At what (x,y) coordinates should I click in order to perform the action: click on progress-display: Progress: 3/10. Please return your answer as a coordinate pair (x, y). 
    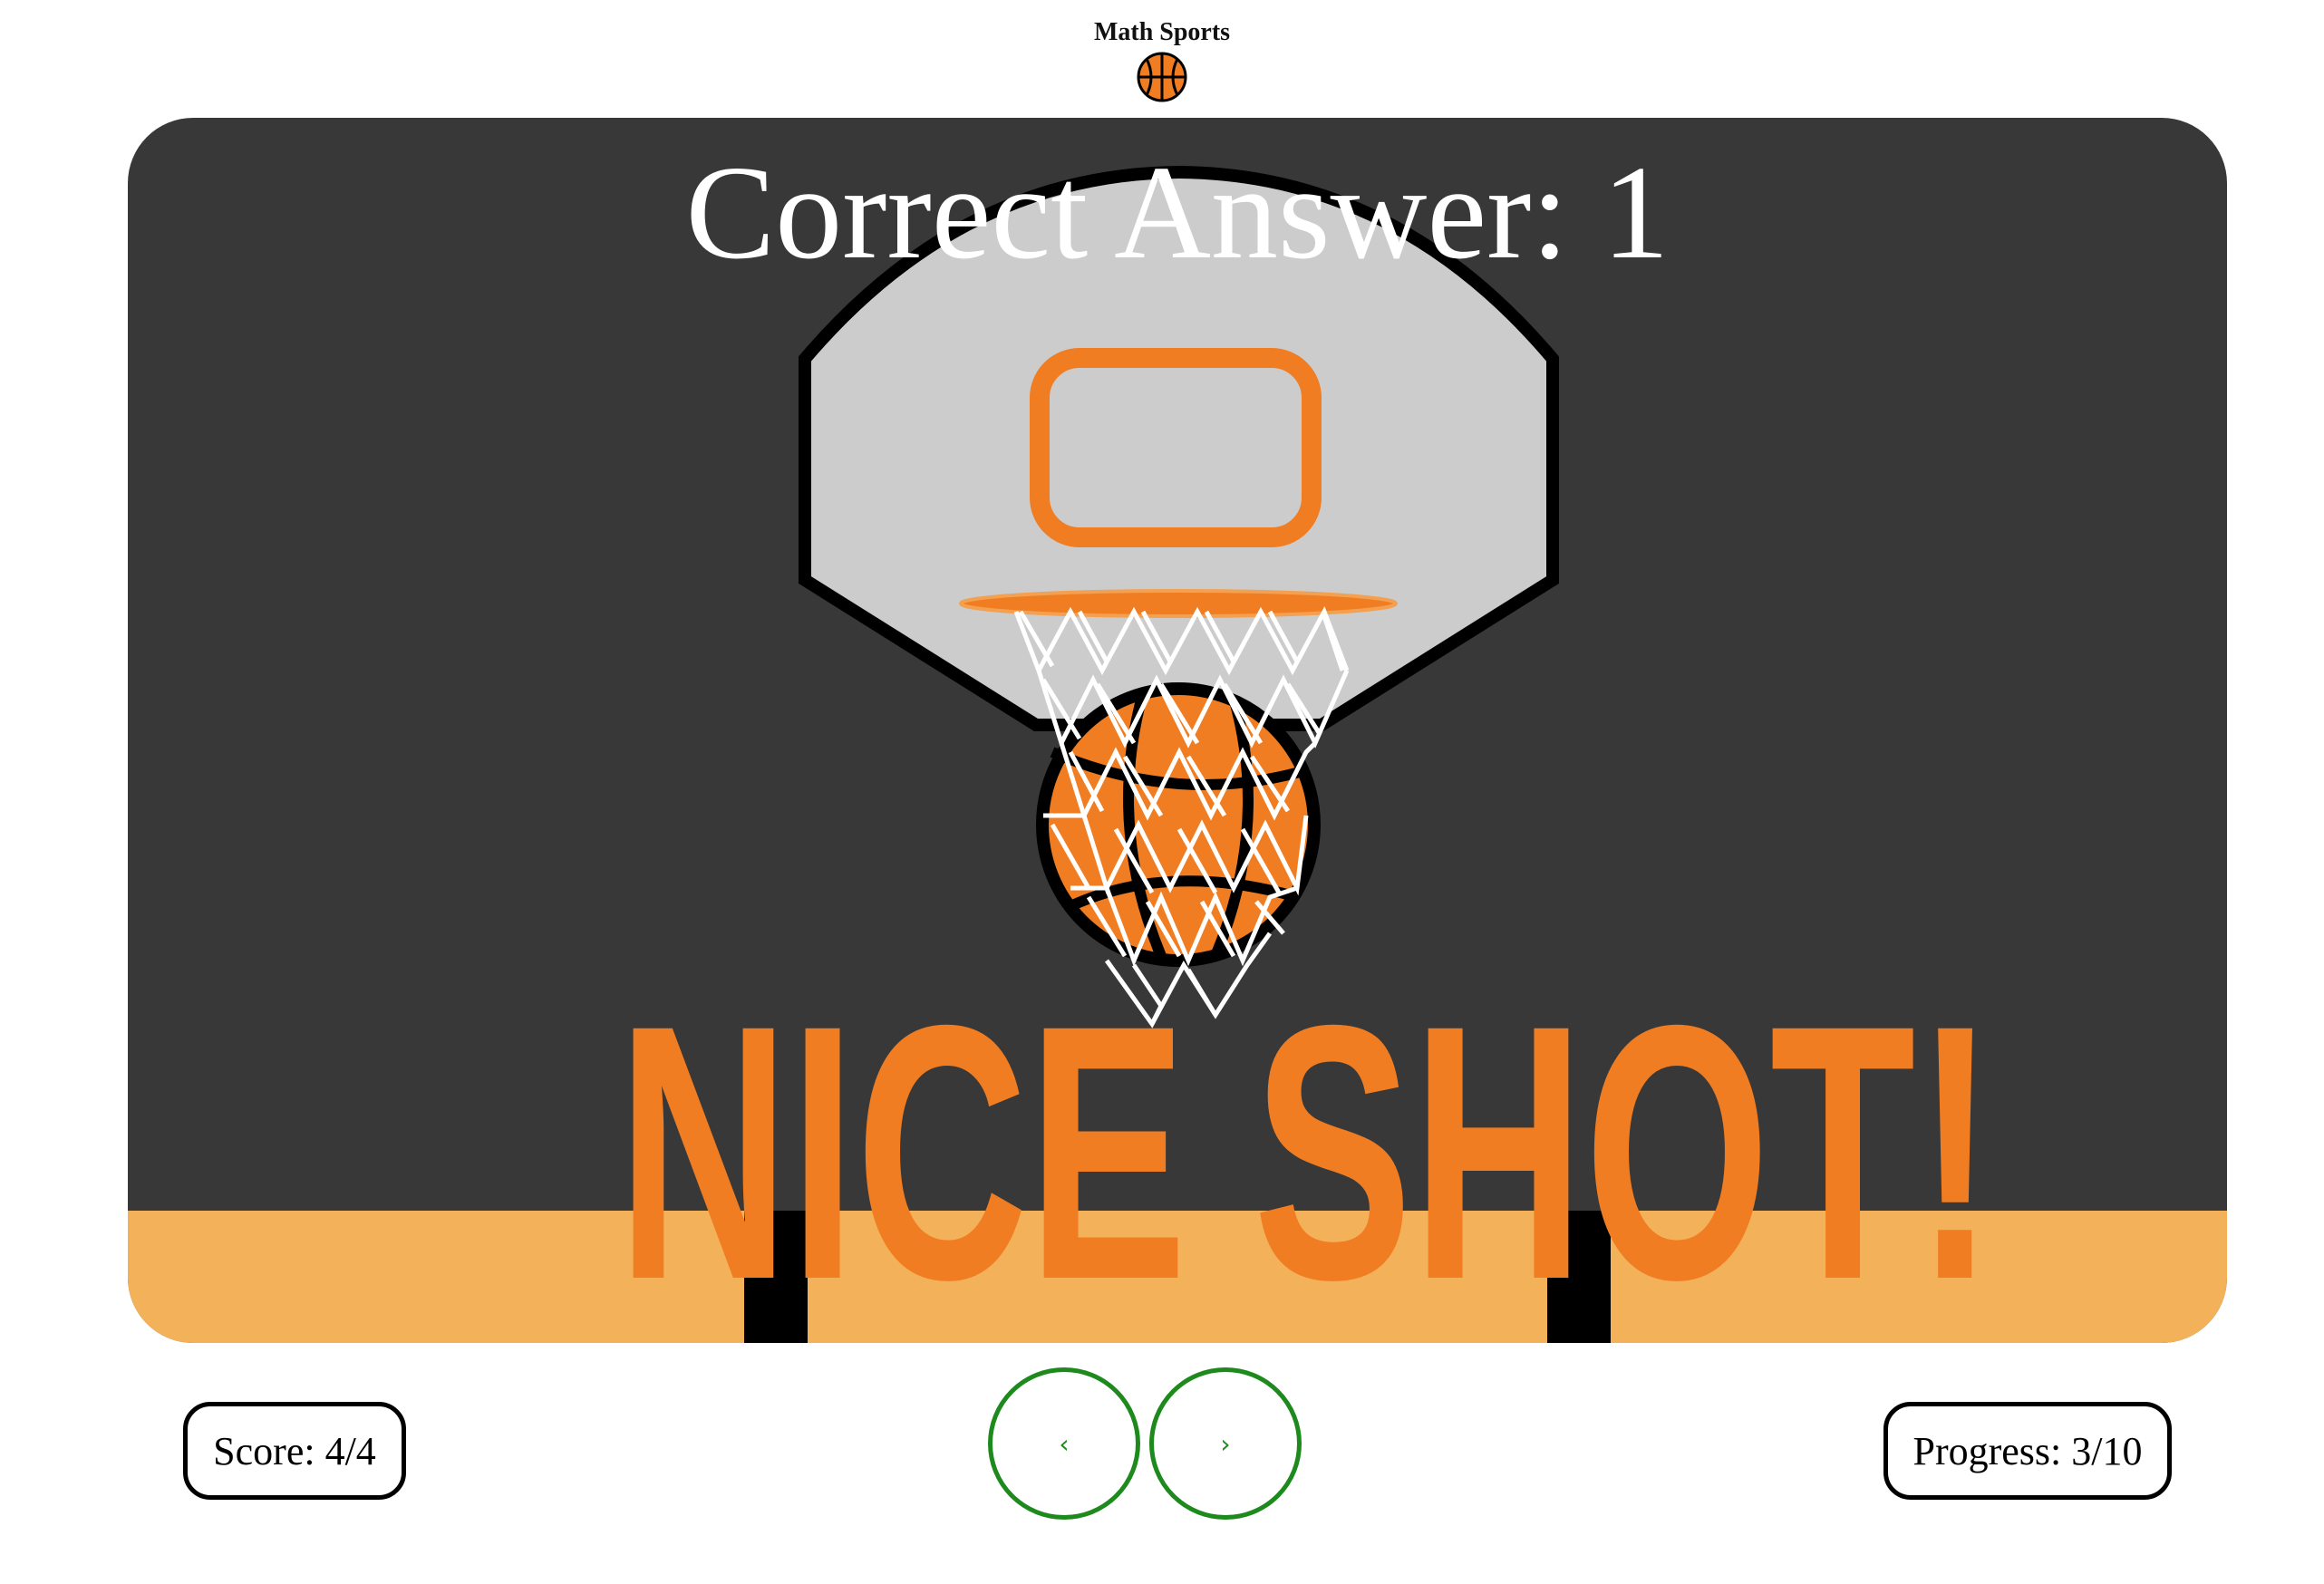
    Looking at the image, I should click on (2027, 1451).